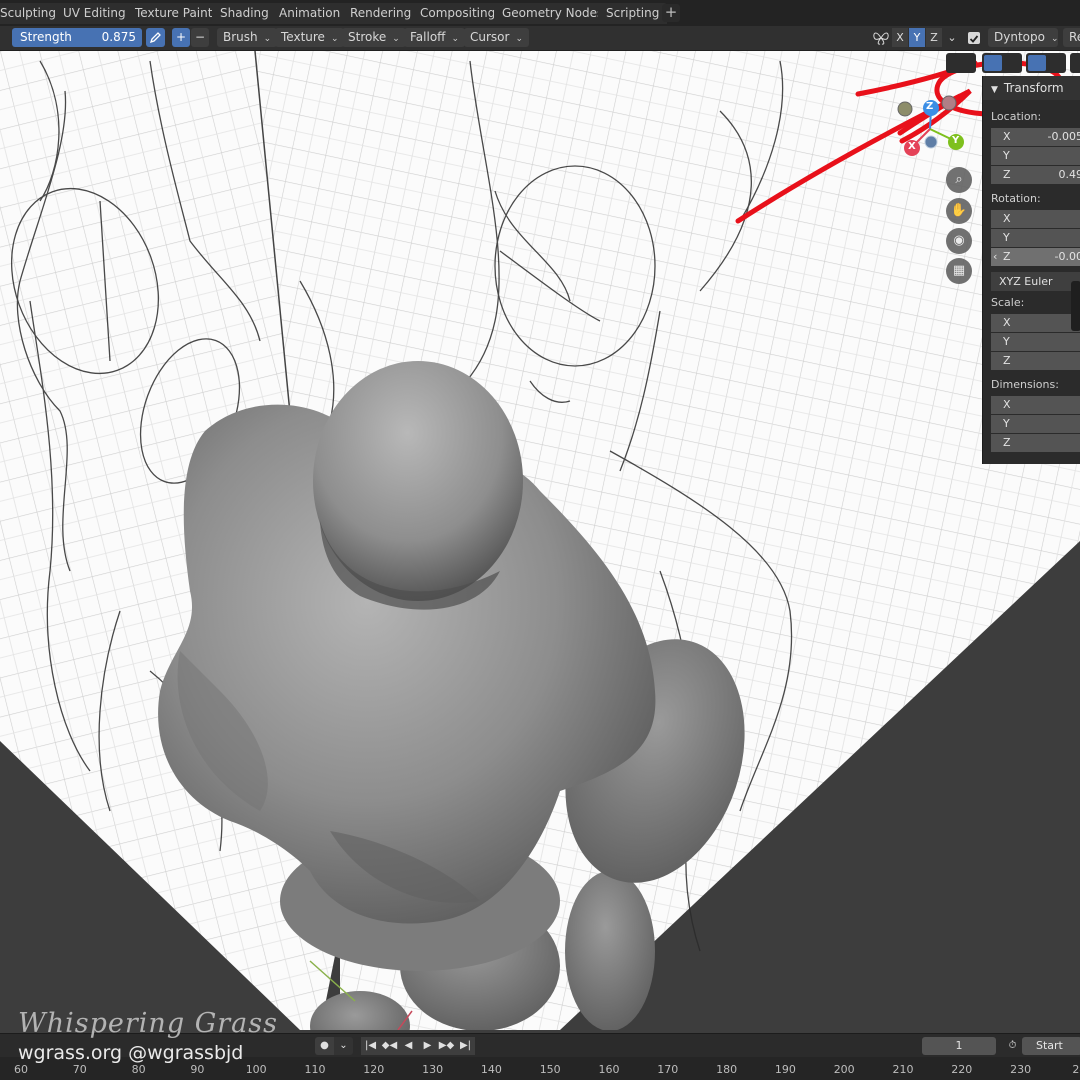 The image size is (1080, 1080). I want to click on cursor-label: Cursor, so click(490, 37).